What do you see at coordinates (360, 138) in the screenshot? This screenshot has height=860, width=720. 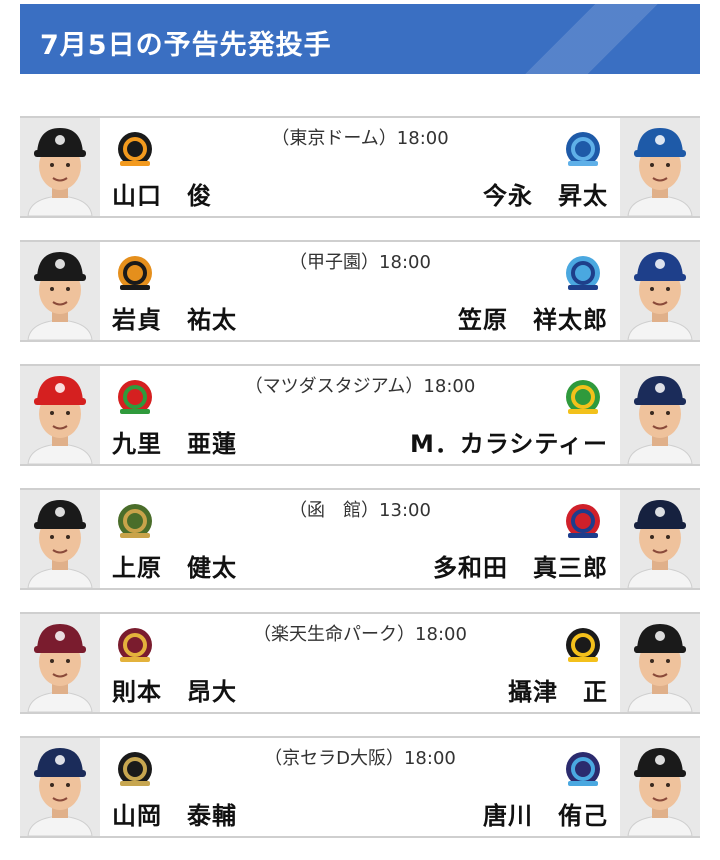 I see `venue-time: （東京ドーム）18:00` at bounding box center [360, 138].